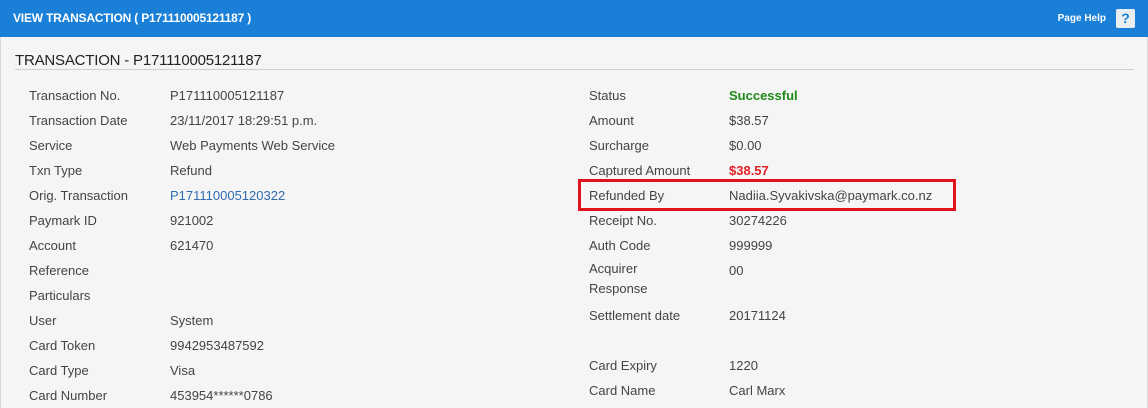 The height and width of the screenshot is (408, 1148). What do you see at coordinates (244, 120) in the screenshot?
I see `transaction-date-value: 23/11/2017 18:29:51 p.m.` at bounding box center [244, 120].